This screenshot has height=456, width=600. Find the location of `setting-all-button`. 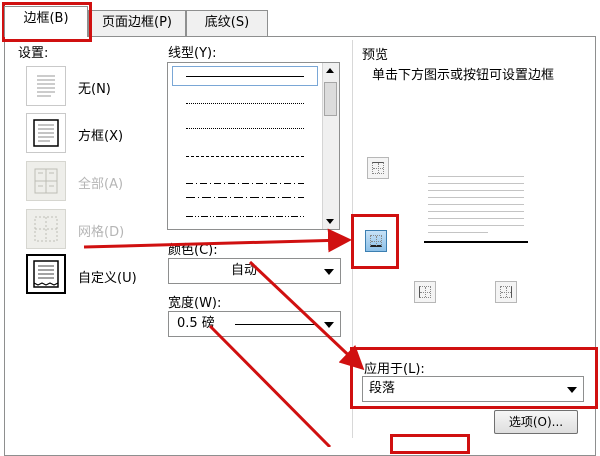

setting-all-button is located at coordinates (46, 181).